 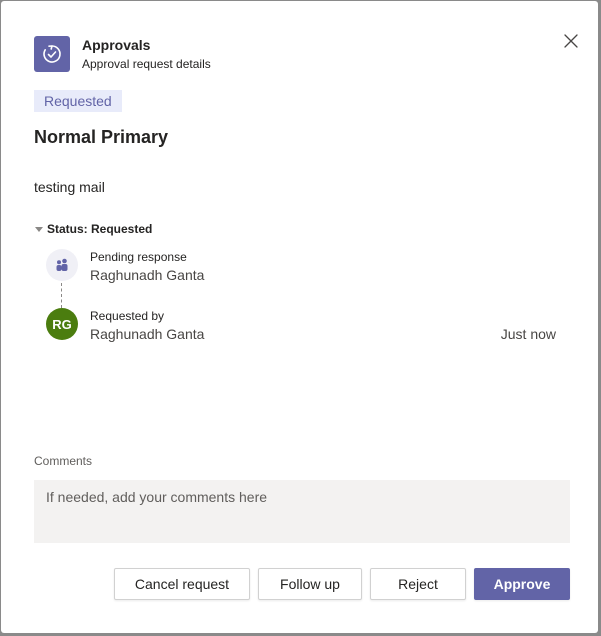 What do you see at coordinates (78, 101) in the screenshot?
I see `status-badge: Requested` at bounding box center [78, 101].